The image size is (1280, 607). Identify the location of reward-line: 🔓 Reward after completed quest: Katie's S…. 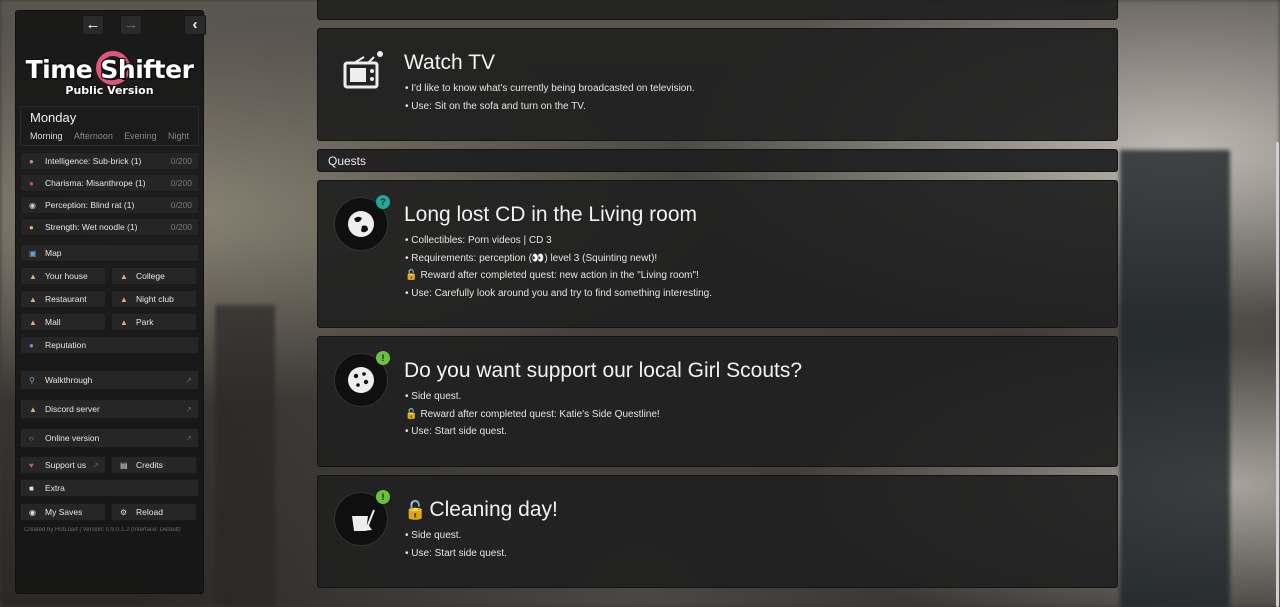
(532, 418).